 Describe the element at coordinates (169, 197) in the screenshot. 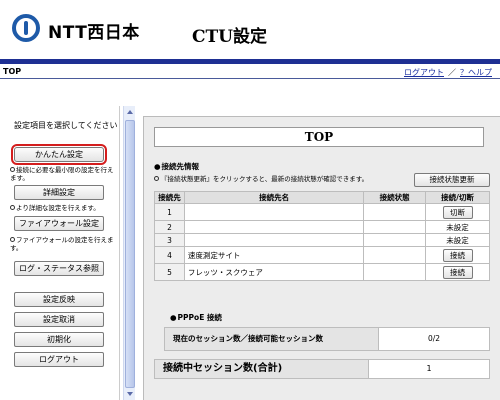

I see `col-header-number: 接続先` at that location.